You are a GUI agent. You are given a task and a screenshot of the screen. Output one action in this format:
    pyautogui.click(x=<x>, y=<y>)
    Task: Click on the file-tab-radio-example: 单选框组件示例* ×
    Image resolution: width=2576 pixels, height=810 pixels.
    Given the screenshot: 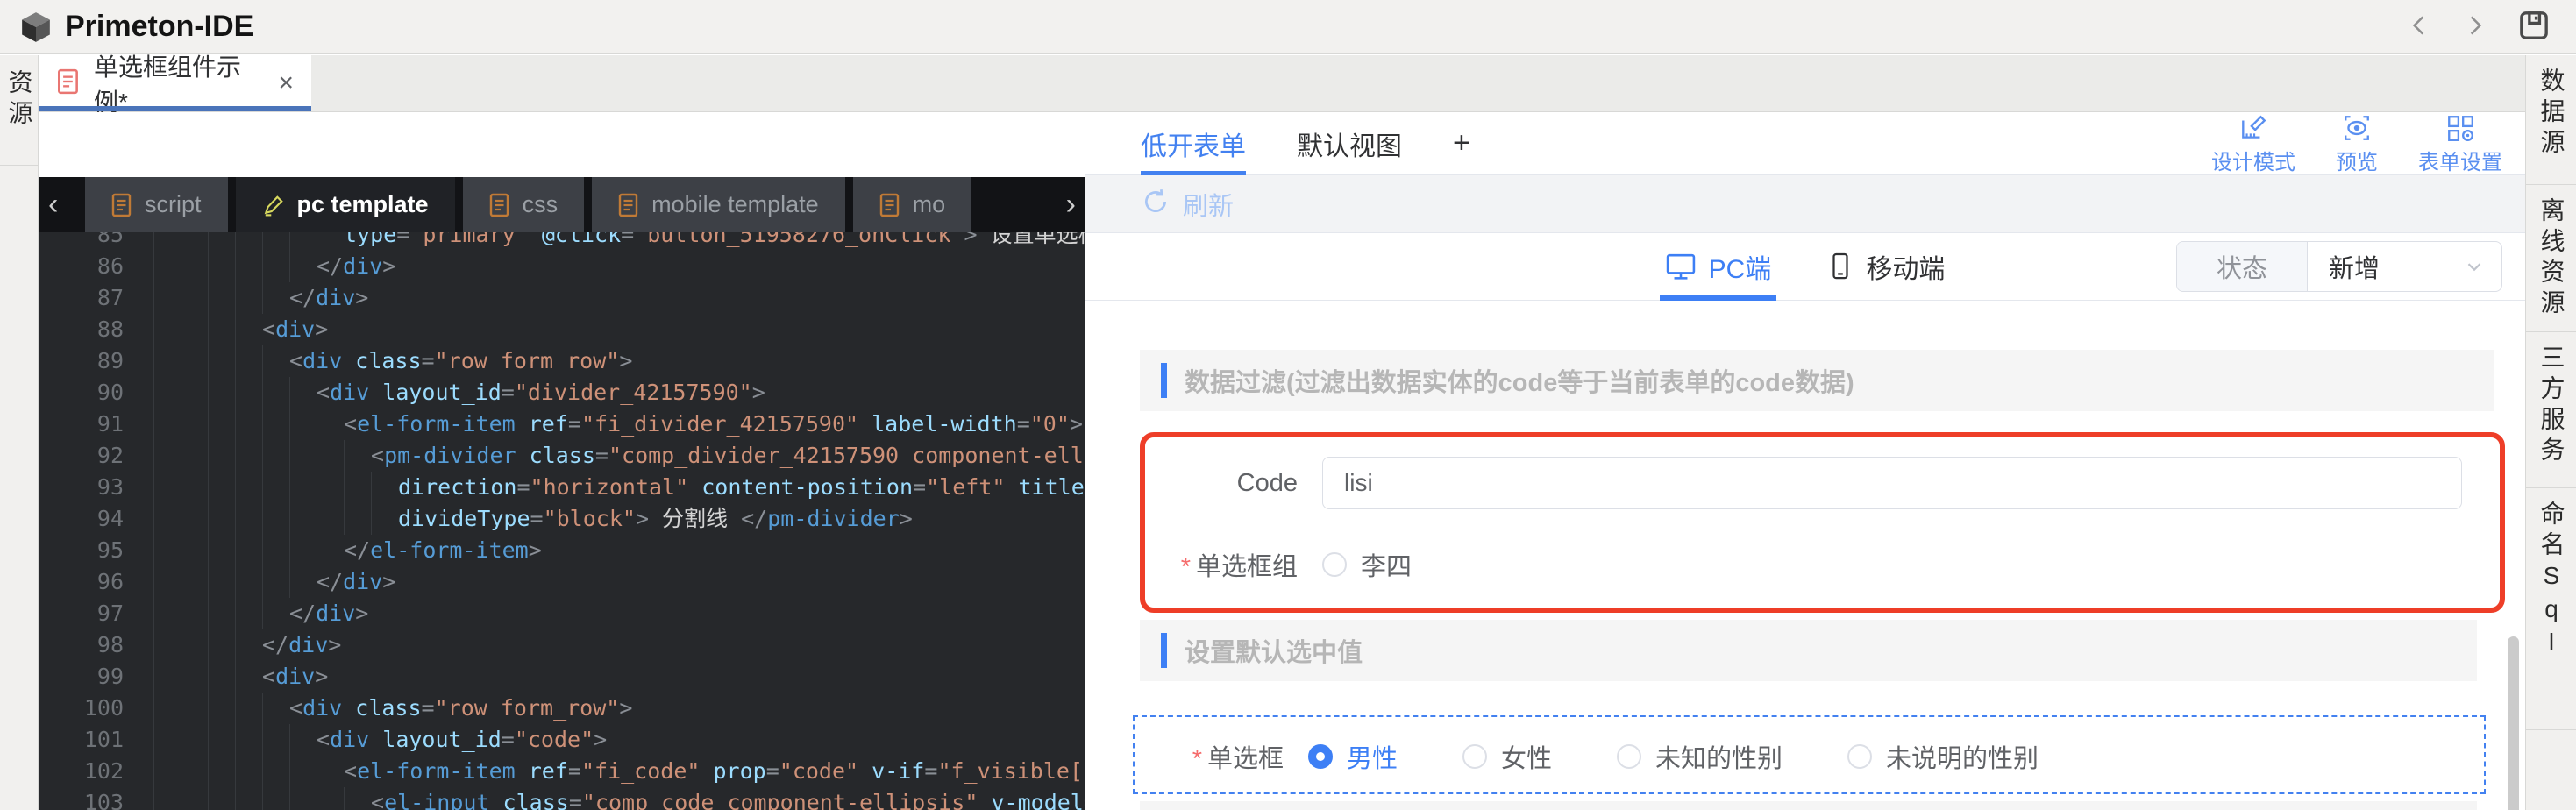 What is the action you would take?
    pyautogui.click(x=175, y=85)
    